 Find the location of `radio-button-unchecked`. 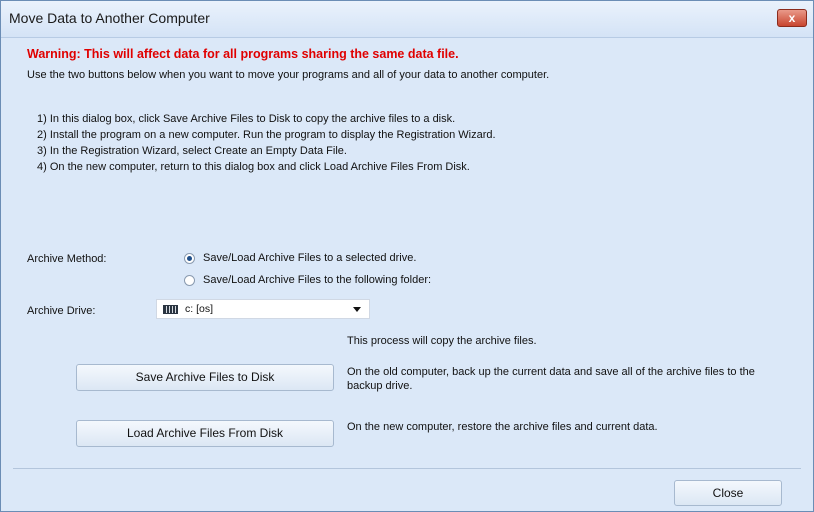

radio-button-unchecked is located at coordinates (189, 280).